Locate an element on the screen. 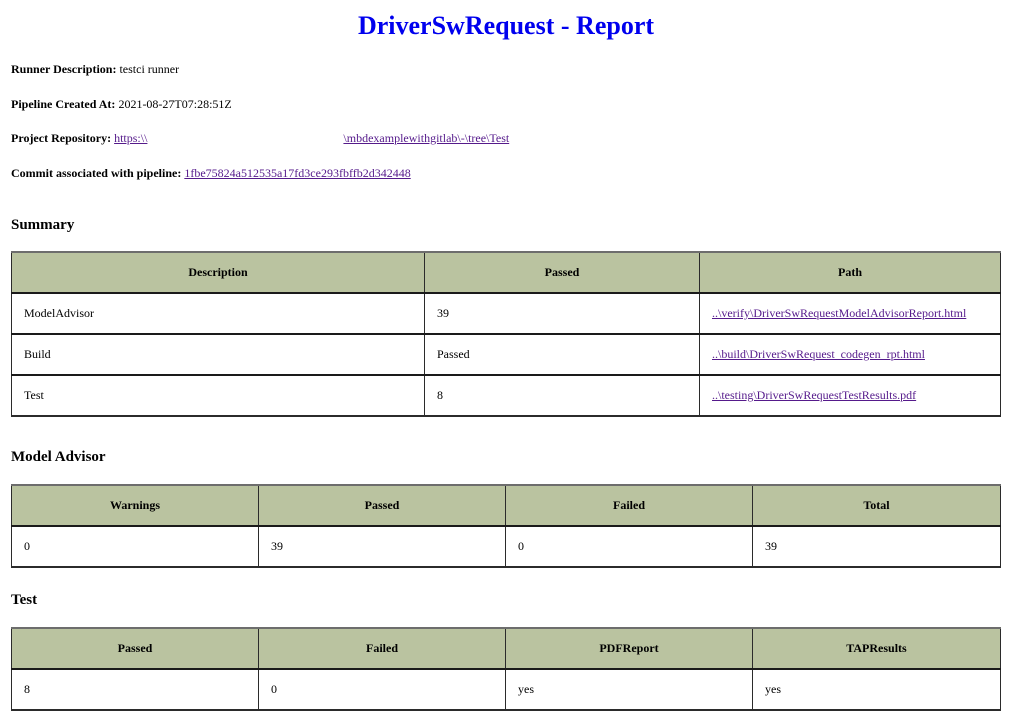  cell-total: 39 is located at coordinates (876, 546).